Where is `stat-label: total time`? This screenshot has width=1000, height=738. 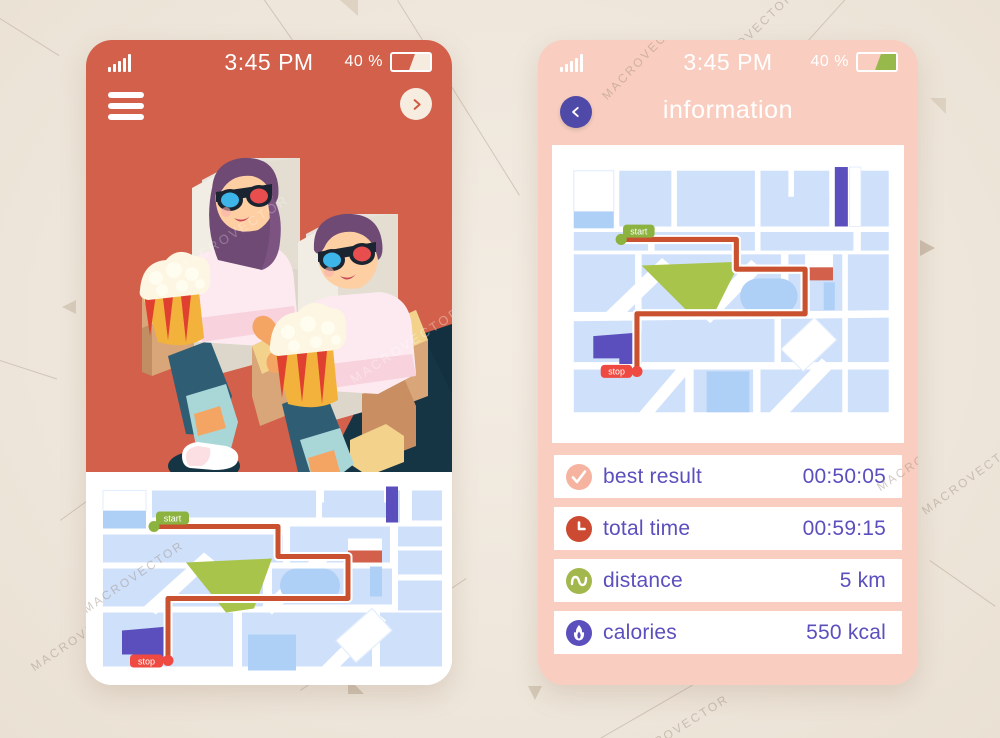 stat-label: total time is located at coordinates (647, 528).